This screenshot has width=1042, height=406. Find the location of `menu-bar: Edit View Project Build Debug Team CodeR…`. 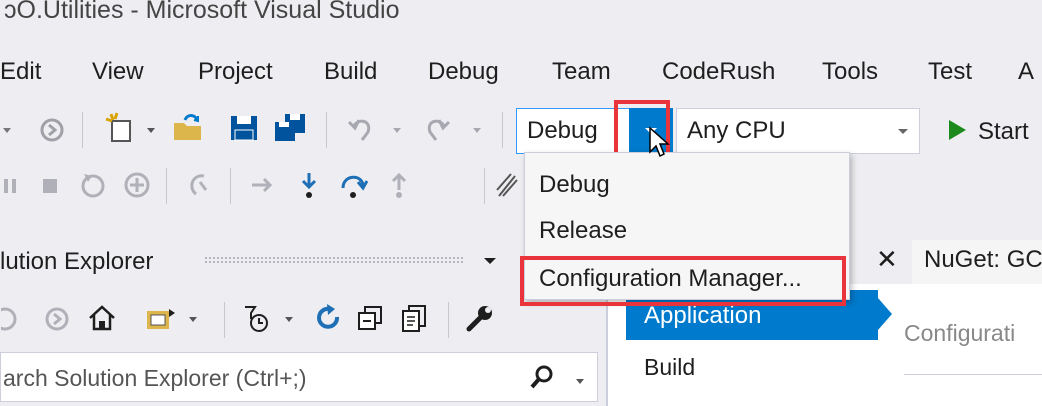

menu-bar: Edit View Project Build Debug Team CodeR… is located at coordinates (521, 73).